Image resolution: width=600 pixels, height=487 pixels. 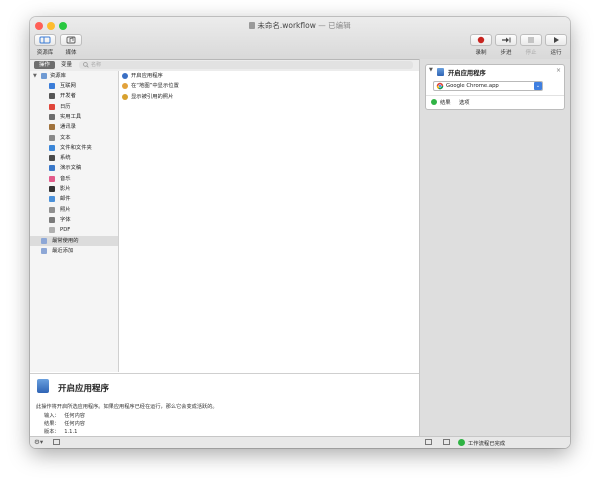 What do you see at coordinates (86, 65) in the screenshot?
I see `search-icon` at bounding box center [86, 65].